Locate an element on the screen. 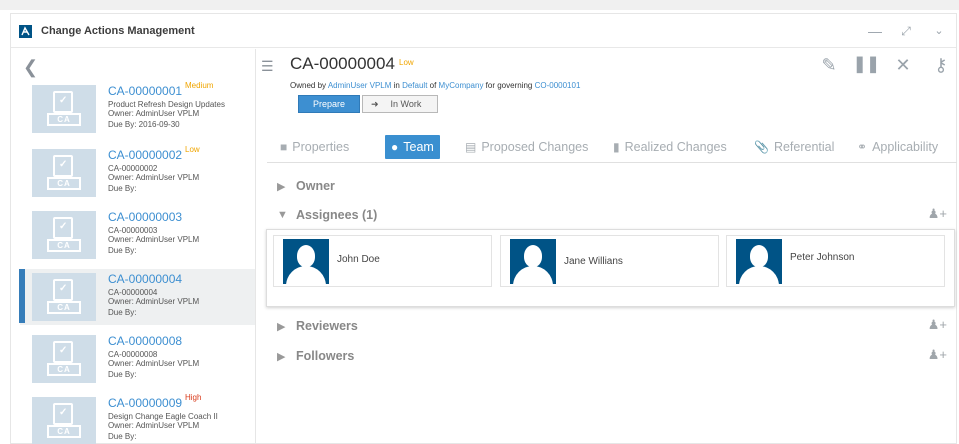  item-description: CA-00000008 is located at coordinates (133, 354).